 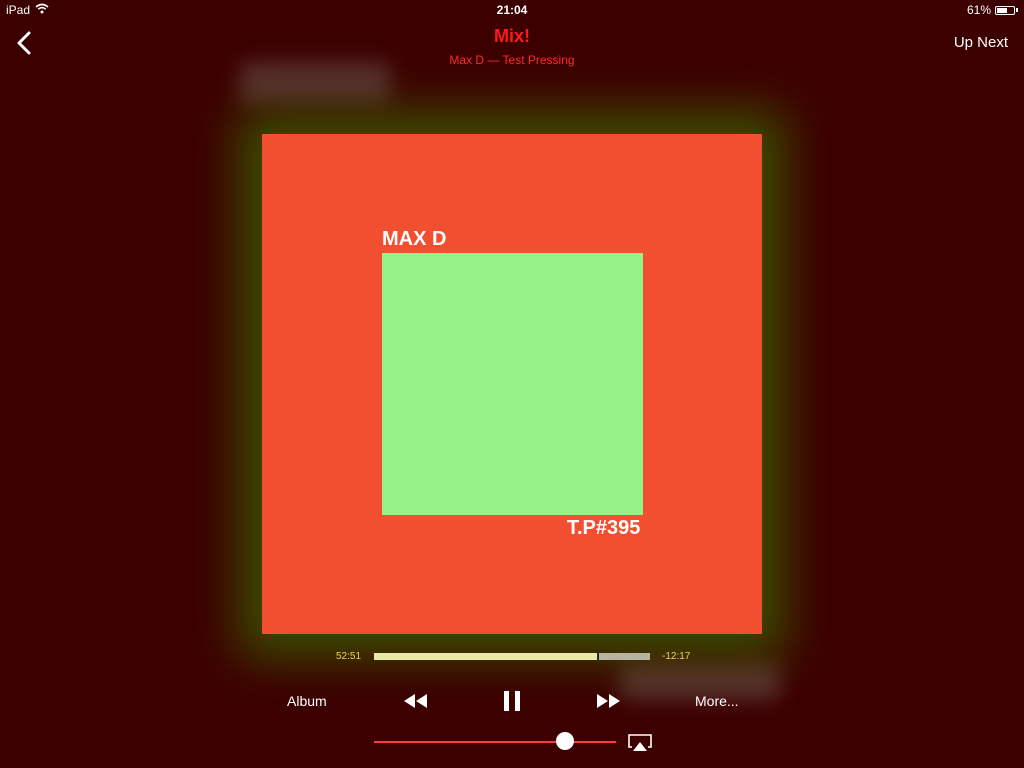 I want to click on battery-icon, so click(x=1005, y=10).